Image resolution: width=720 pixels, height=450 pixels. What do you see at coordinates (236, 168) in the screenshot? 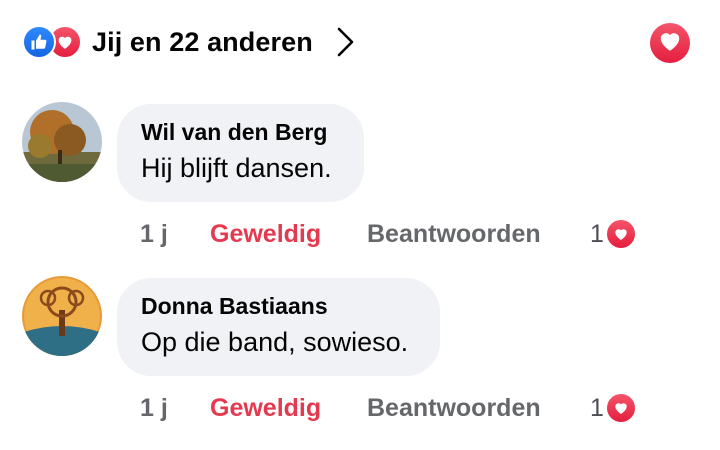
I see `comment-text: Hij blijft dansen.` at bounding box center [236, 168].